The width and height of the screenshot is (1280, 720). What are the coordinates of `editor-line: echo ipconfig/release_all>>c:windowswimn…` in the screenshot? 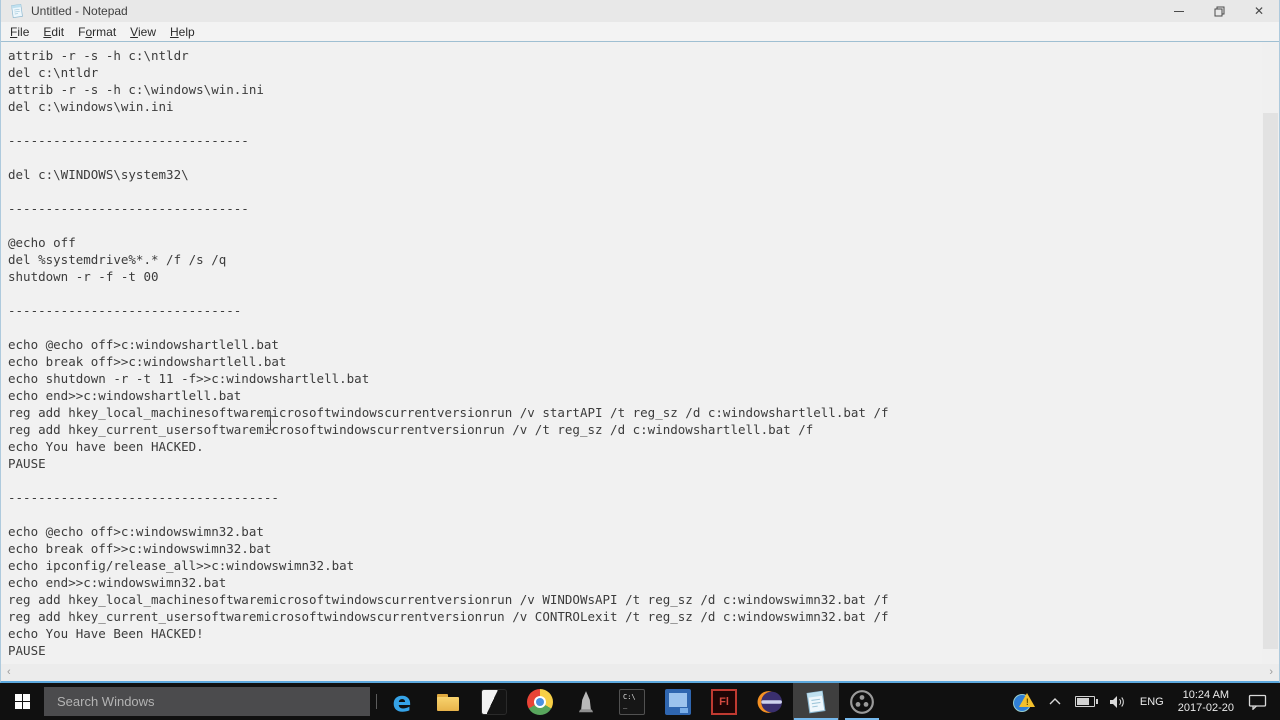 It's located at (181, 565).